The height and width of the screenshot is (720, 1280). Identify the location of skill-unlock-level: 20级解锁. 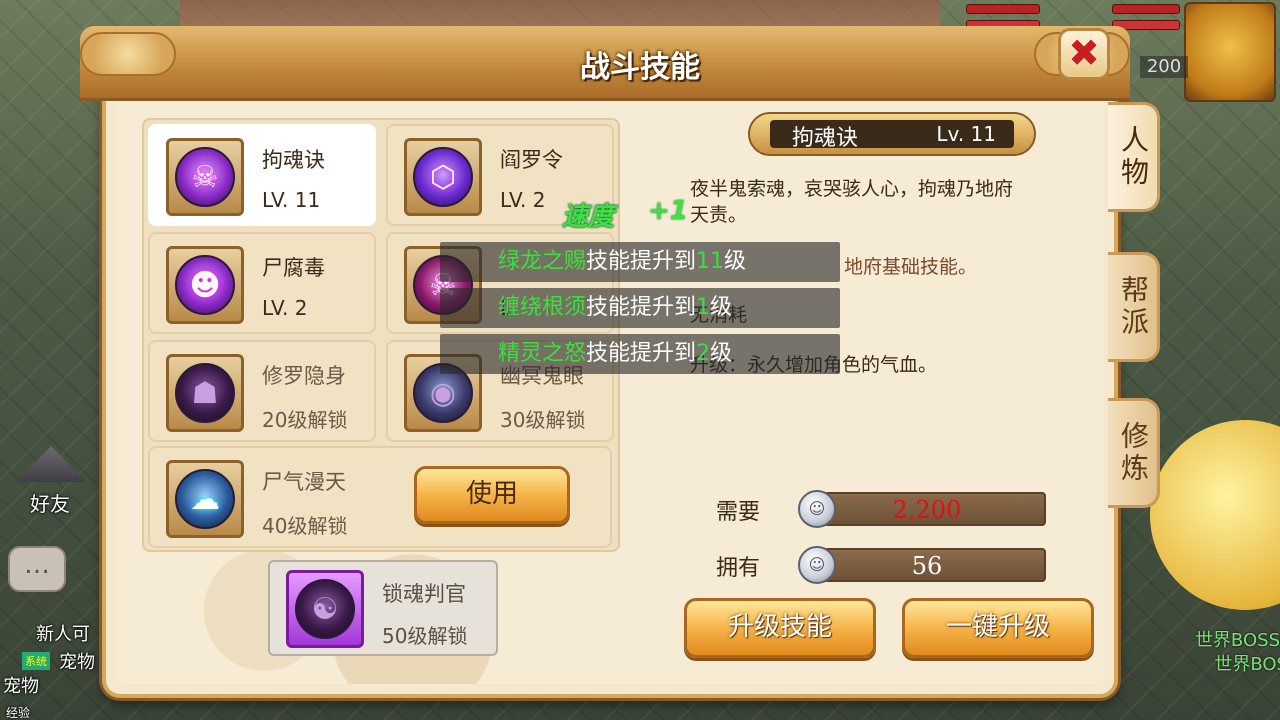
(305, 420).